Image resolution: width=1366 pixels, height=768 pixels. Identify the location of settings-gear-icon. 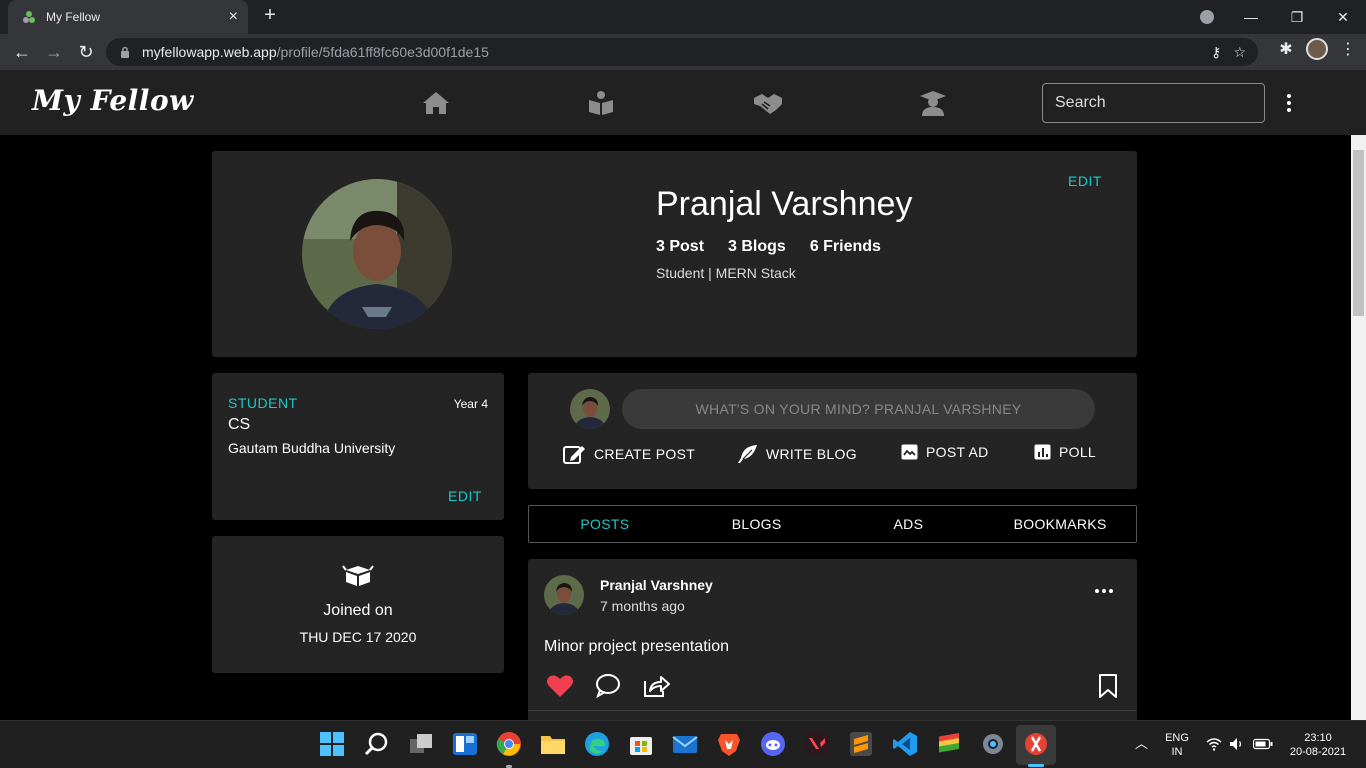
(993, 744).